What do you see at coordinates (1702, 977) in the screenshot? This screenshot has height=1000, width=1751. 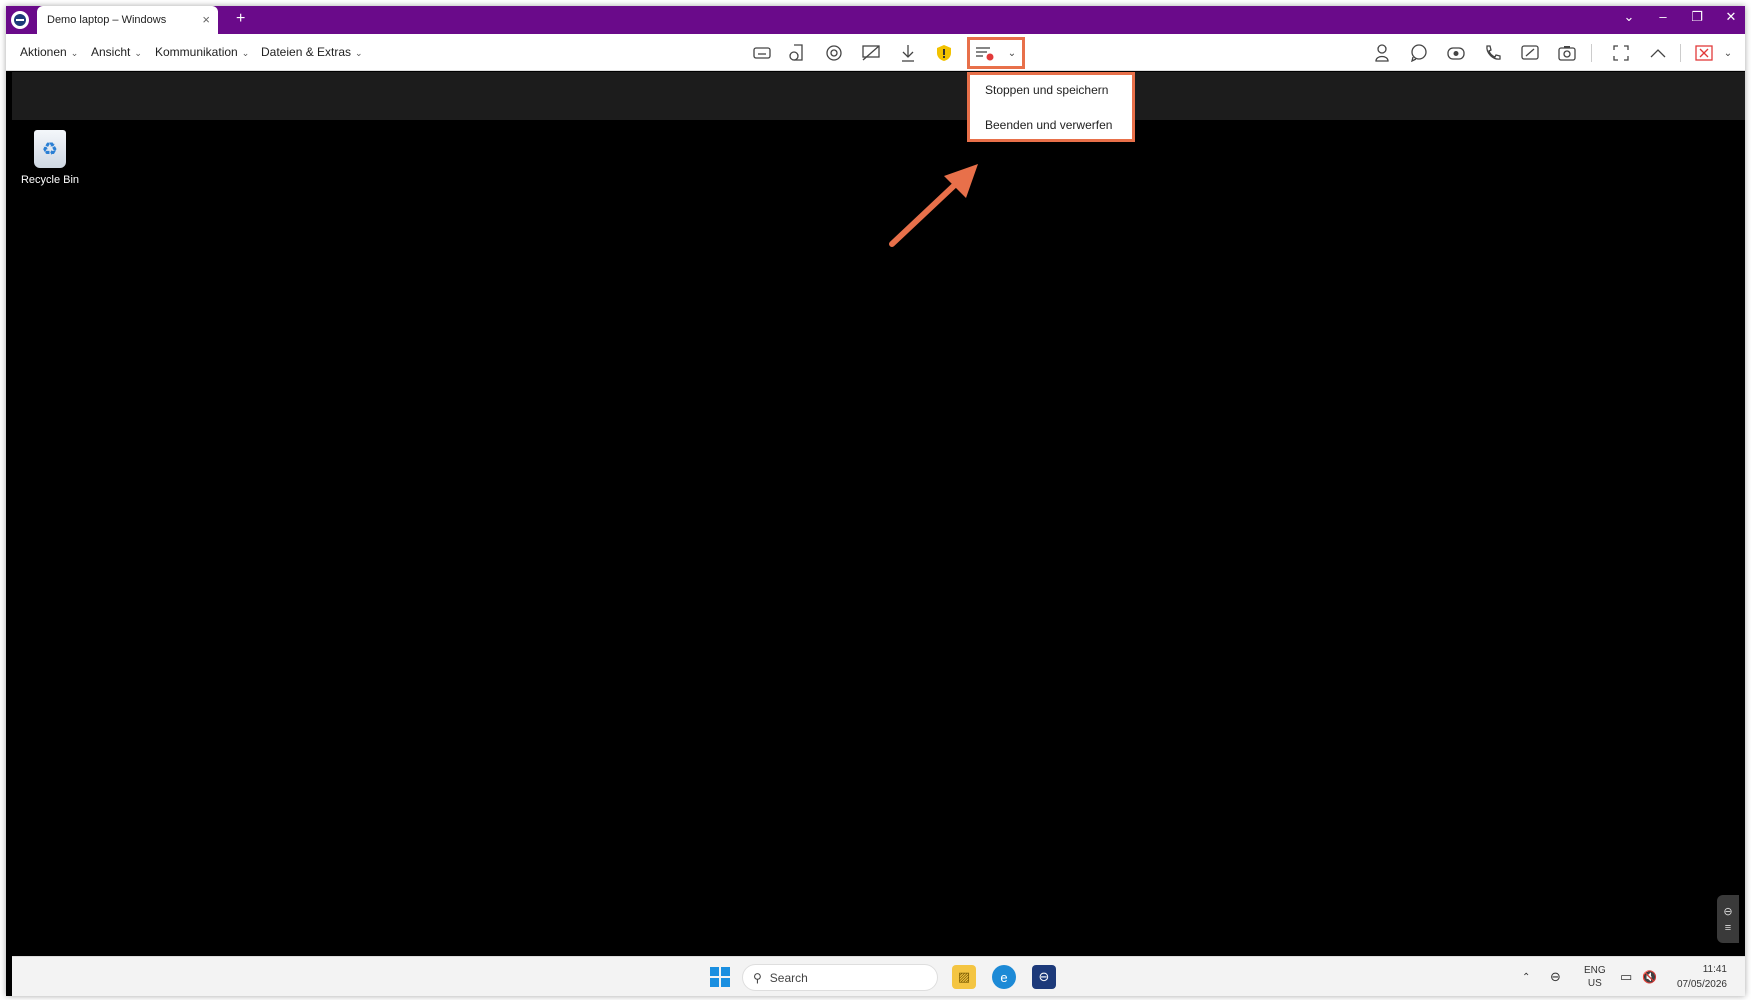 I see `clock: 11:41 07/05/2026` at bounding box center [1702, 977].